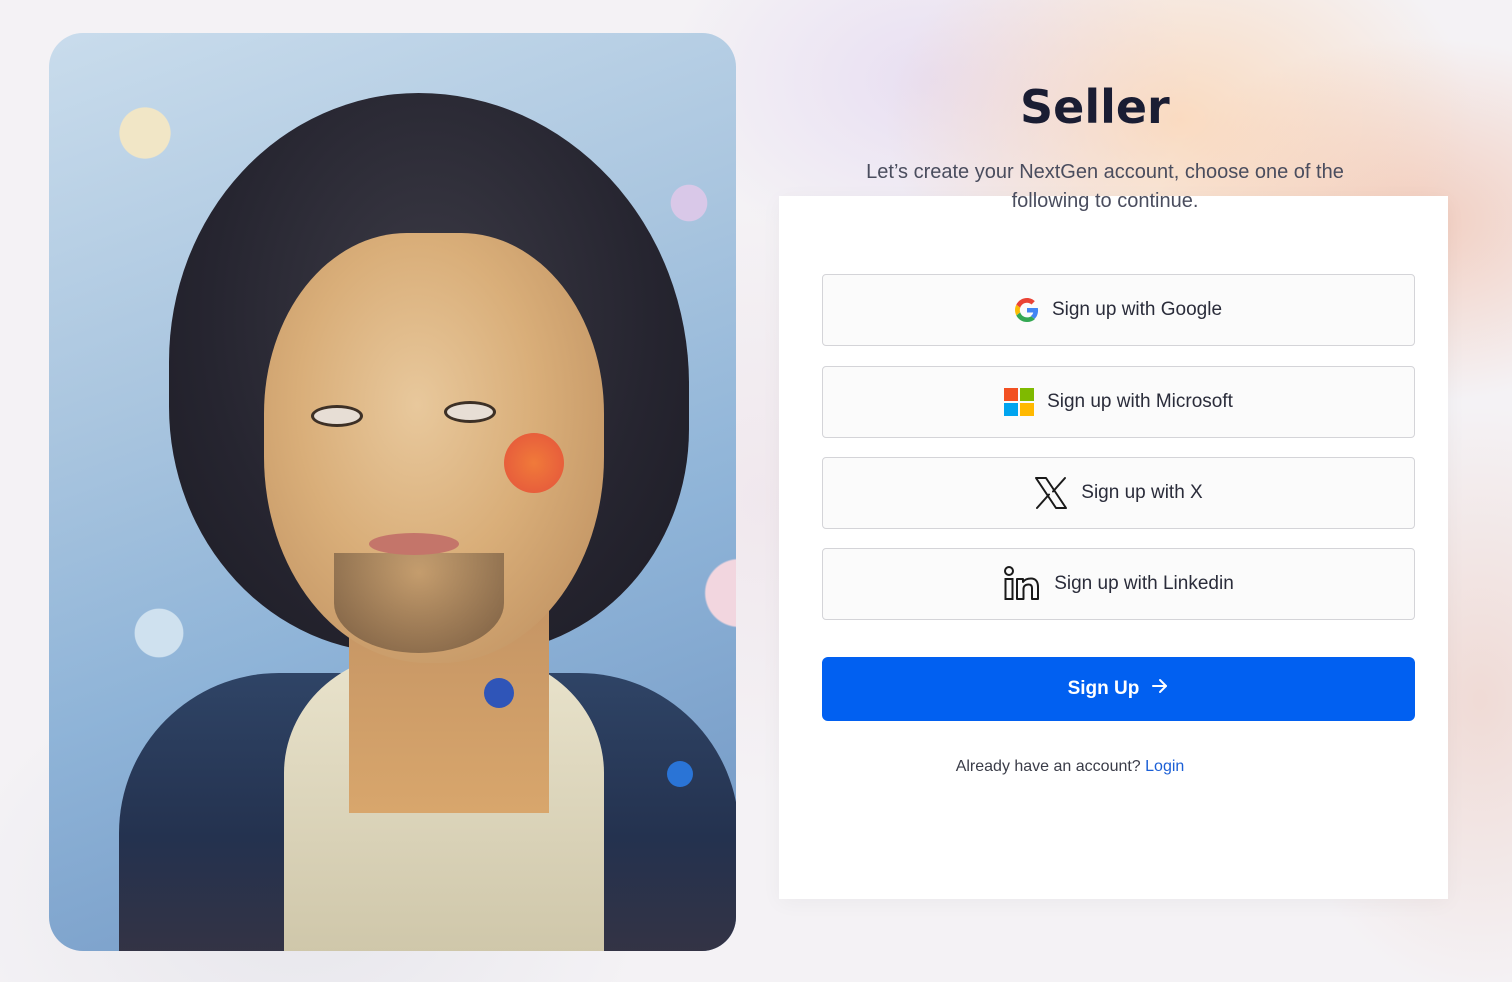  I want to click on page-title: Seller, so click(1095, 107).